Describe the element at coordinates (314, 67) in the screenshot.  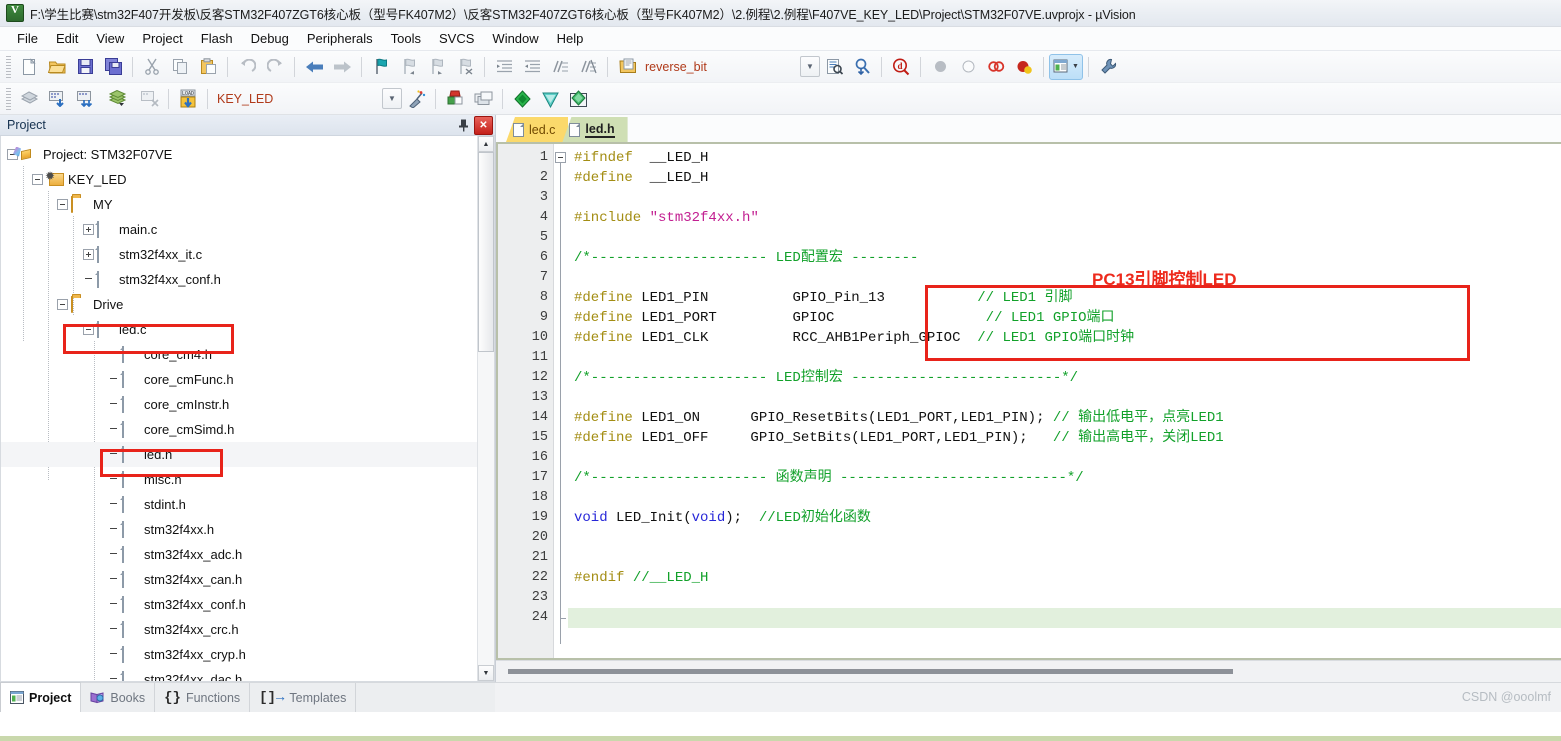
I see `navigate-back-icon` at that location.